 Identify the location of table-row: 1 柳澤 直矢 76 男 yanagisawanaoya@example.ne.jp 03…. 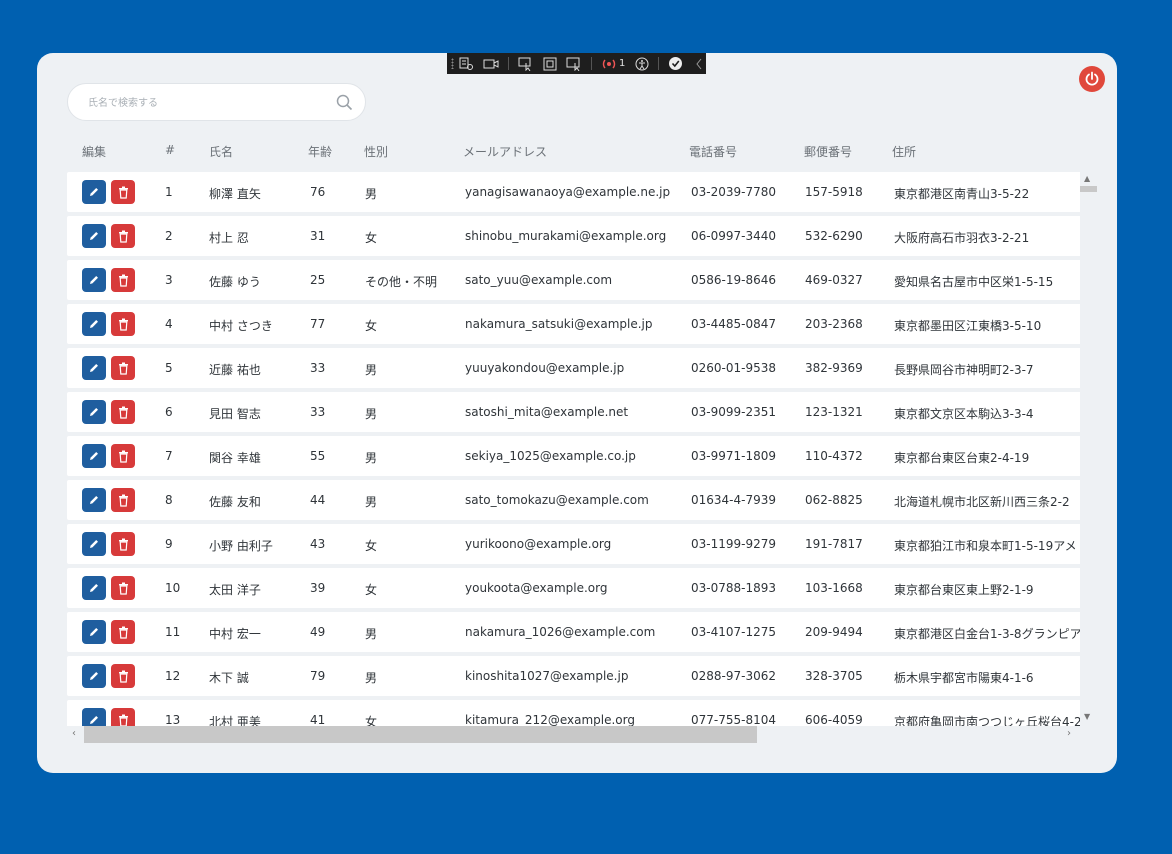
(573, 192).